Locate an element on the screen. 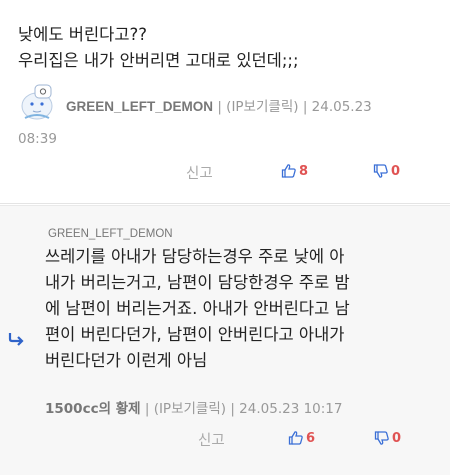 The height and width of the screenshot is (475, 450). comment-author: GREEN_LEFT_DEMON is located at coordinates (139, 106).